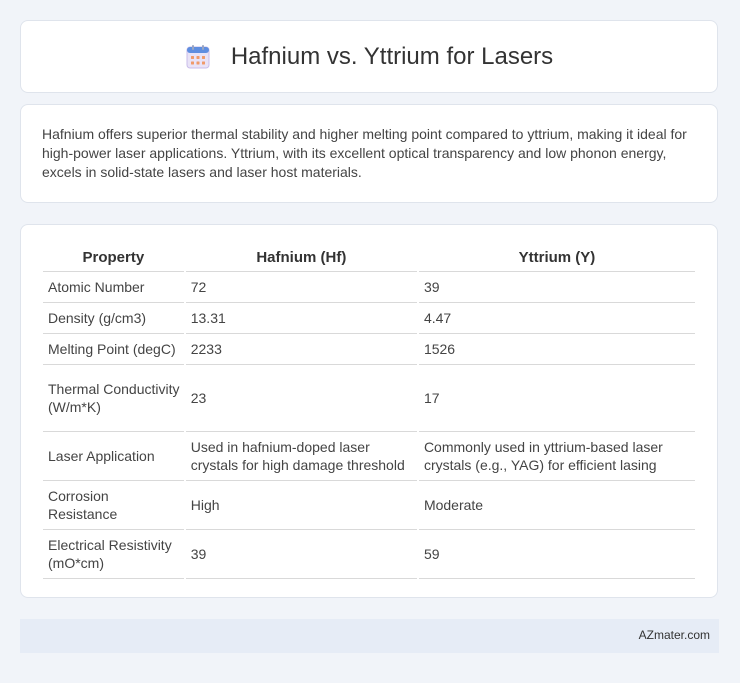 The image size is (740, 683). Describe the element at coordinates (556, 554) in the screenshot. I see `table-cell: 59` at that location.